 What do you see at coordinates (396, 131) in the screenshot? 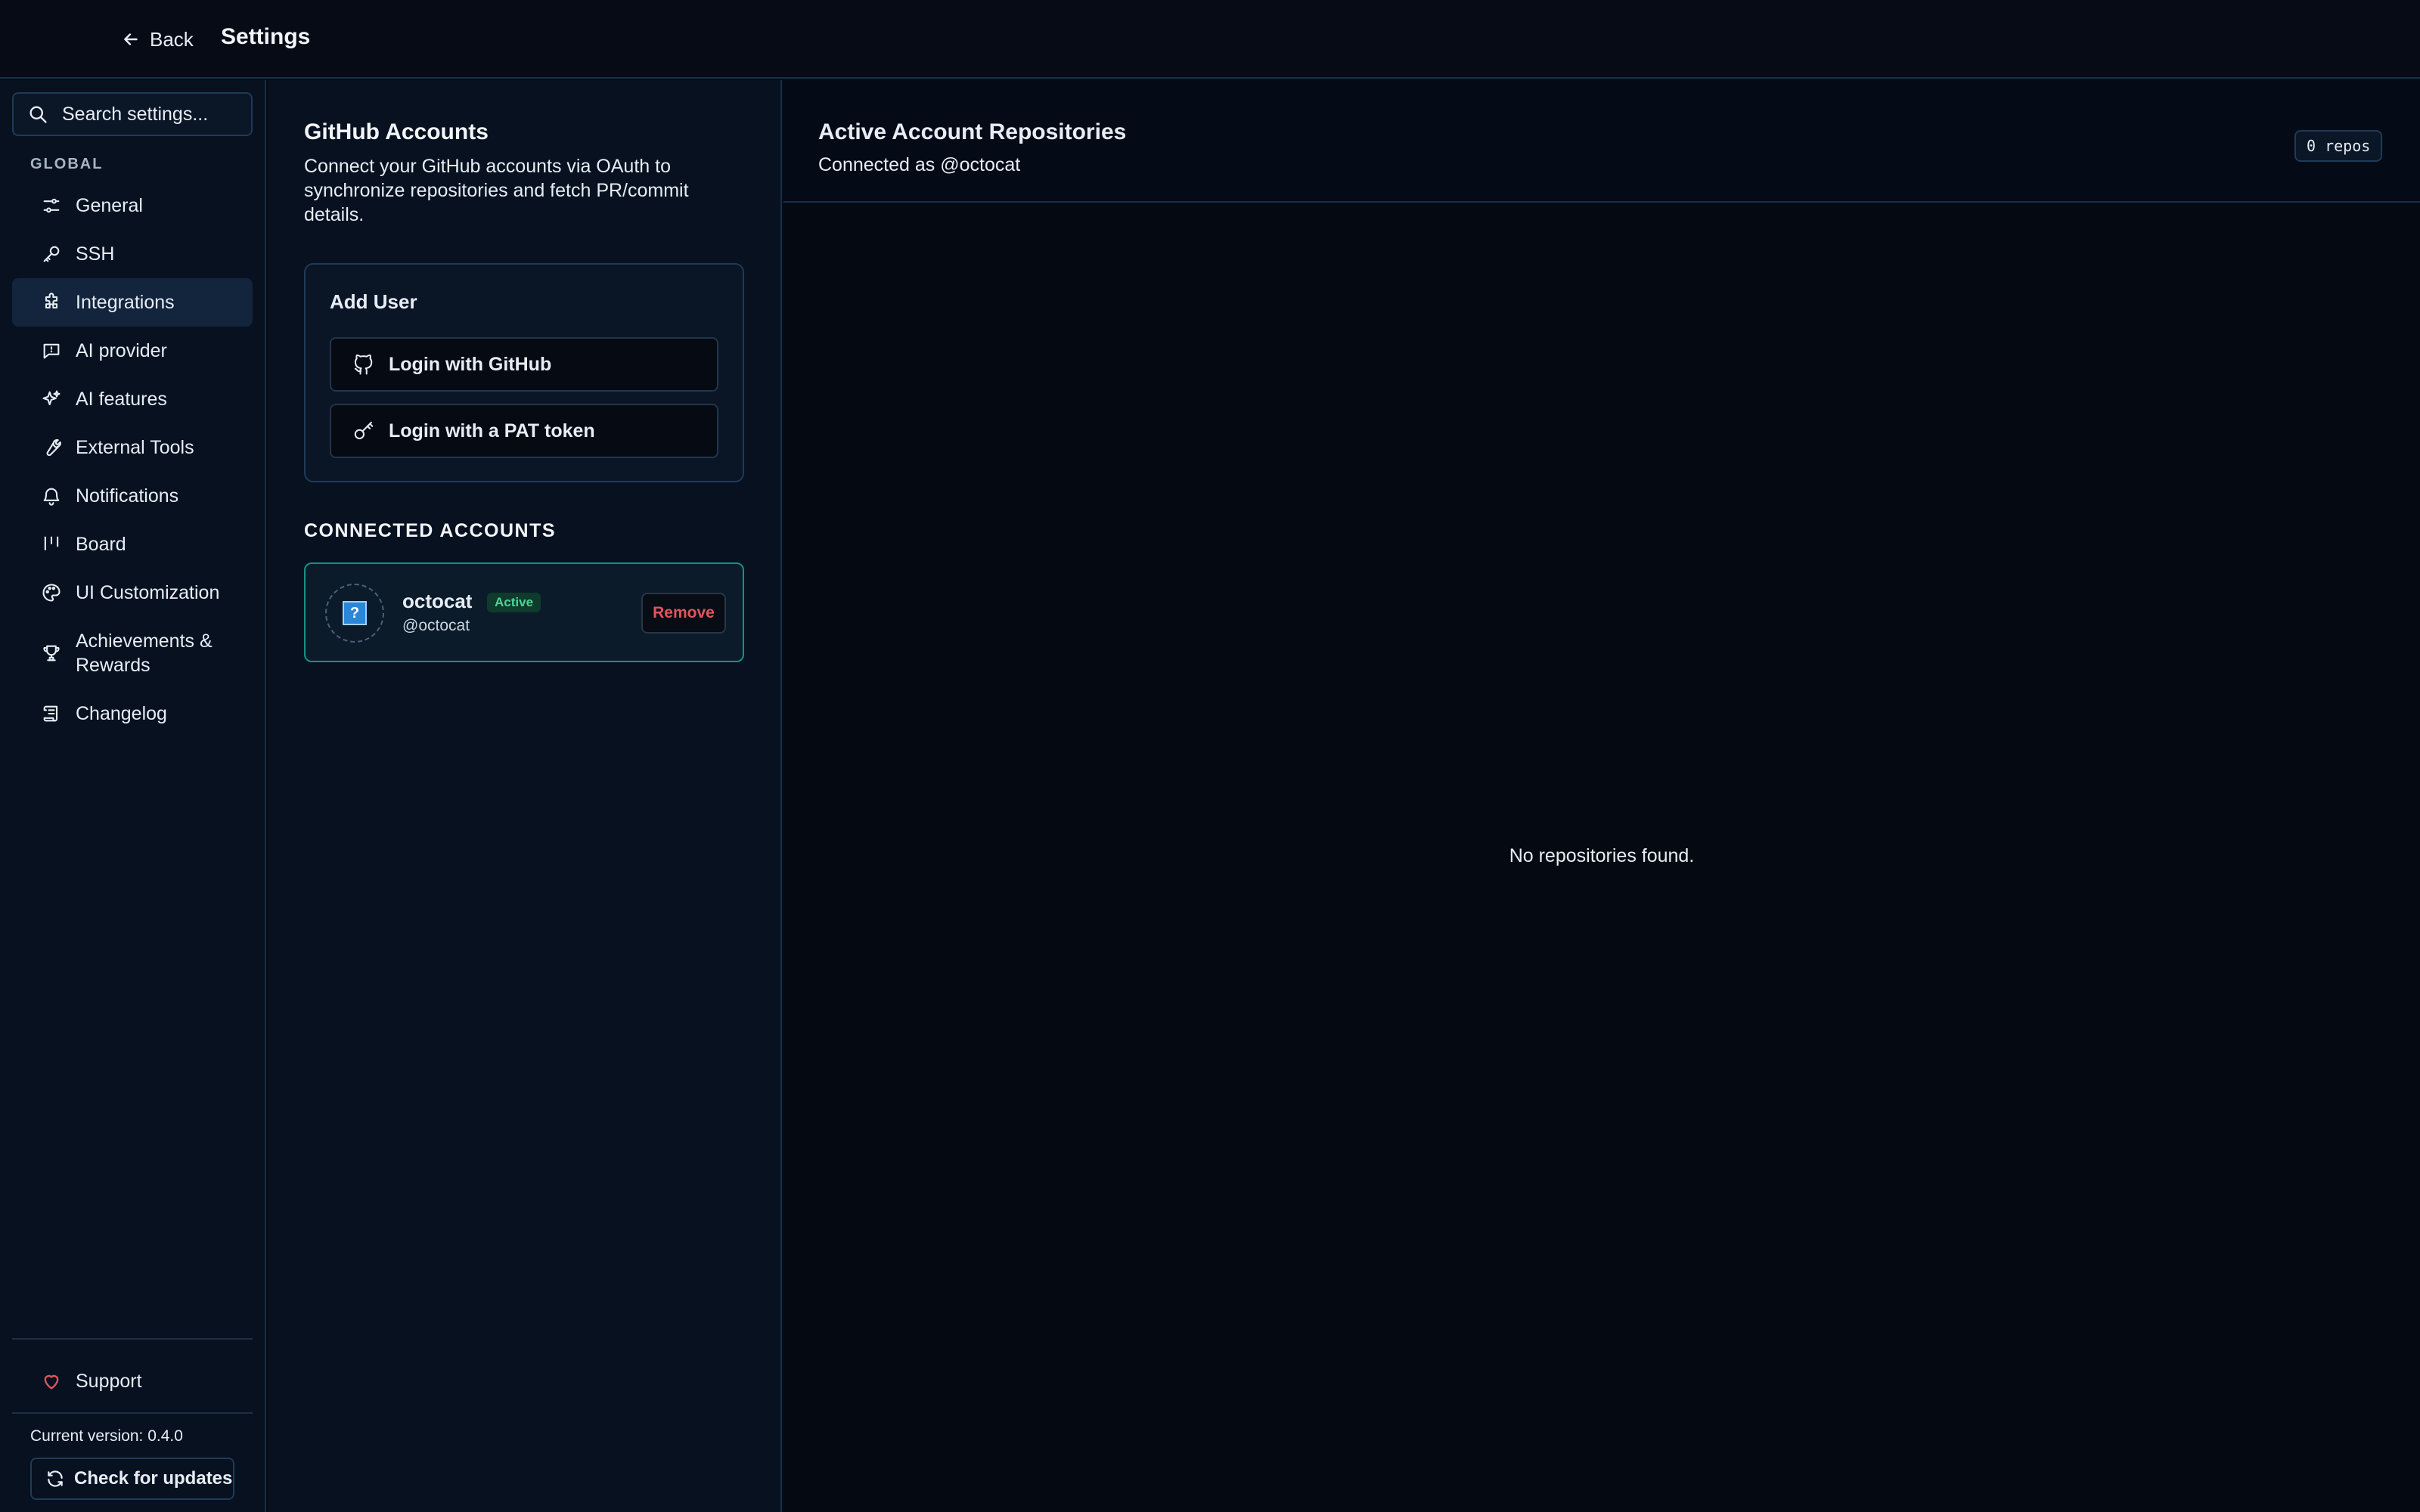
I see `section-title: GitHub Accounts` at bounding box center [396, 131].